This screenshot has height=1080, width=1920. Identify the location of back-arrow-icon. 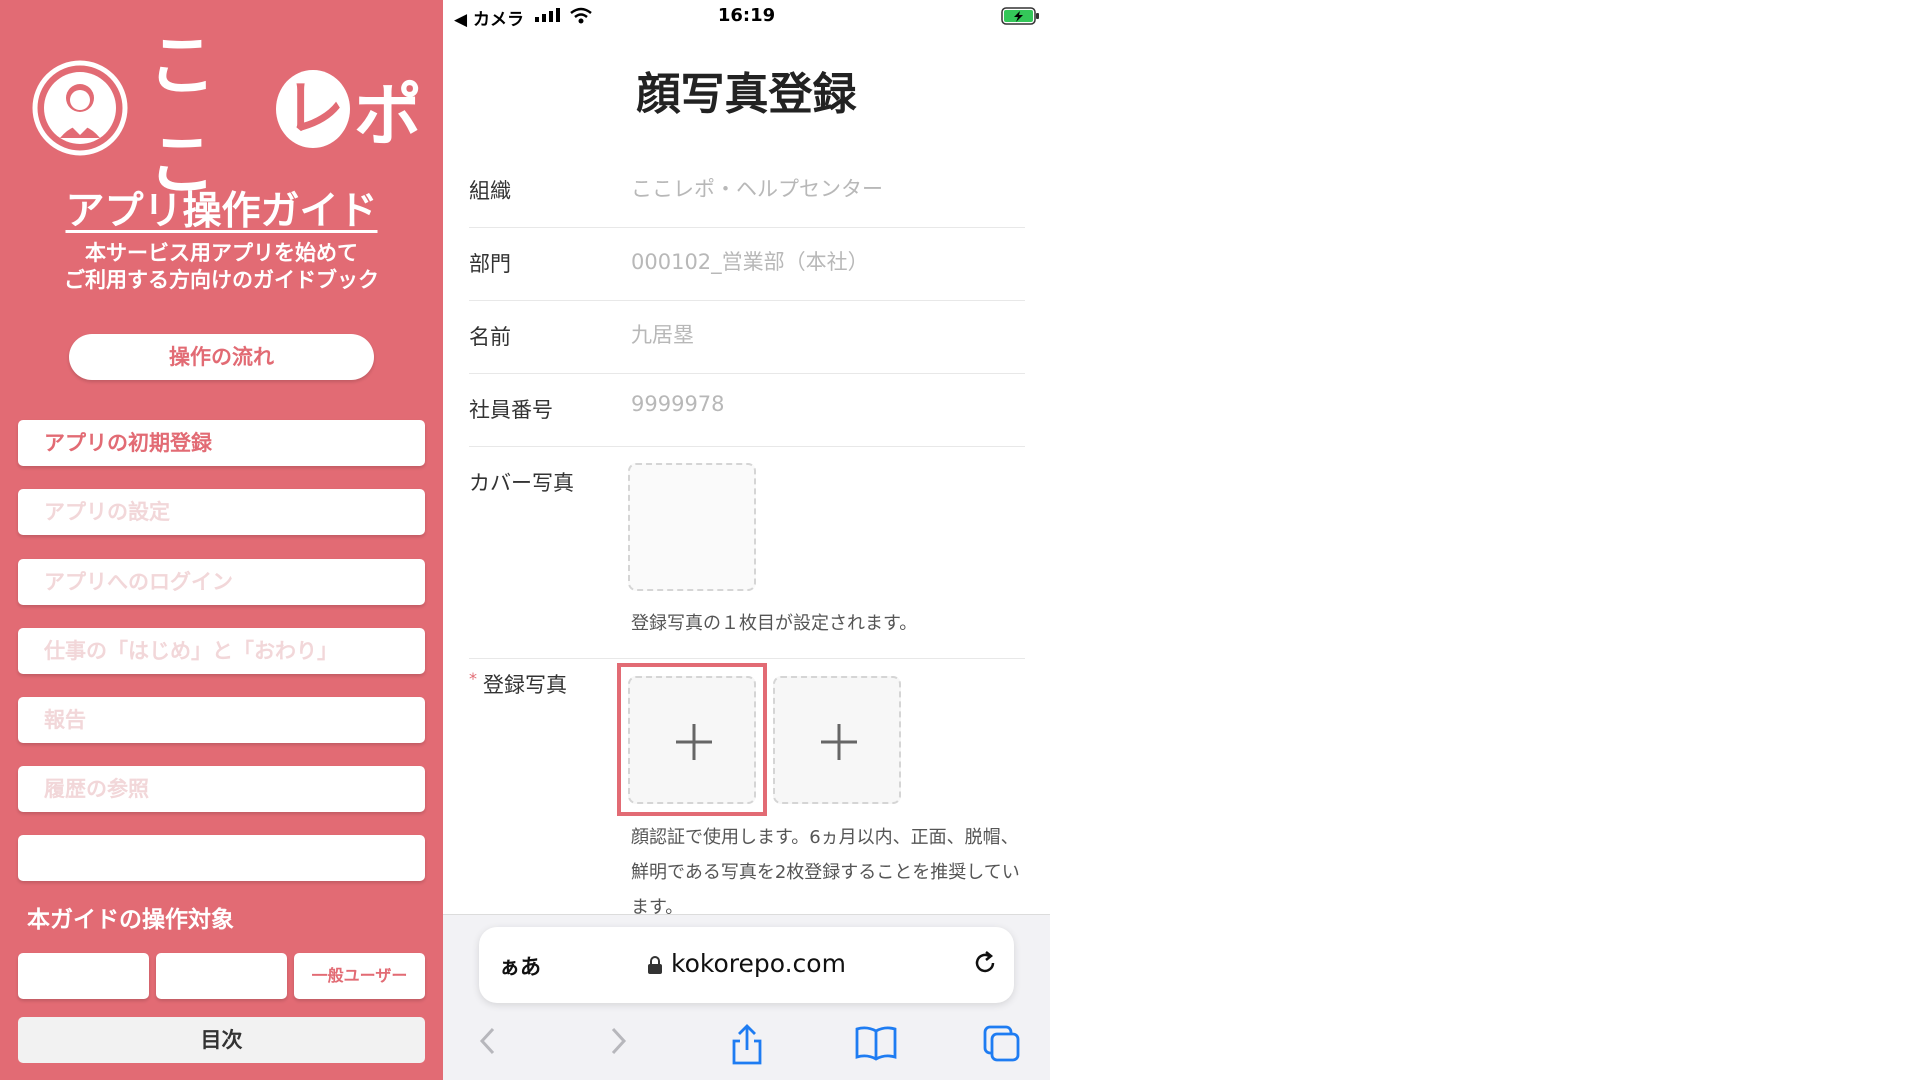
(489, 1041).